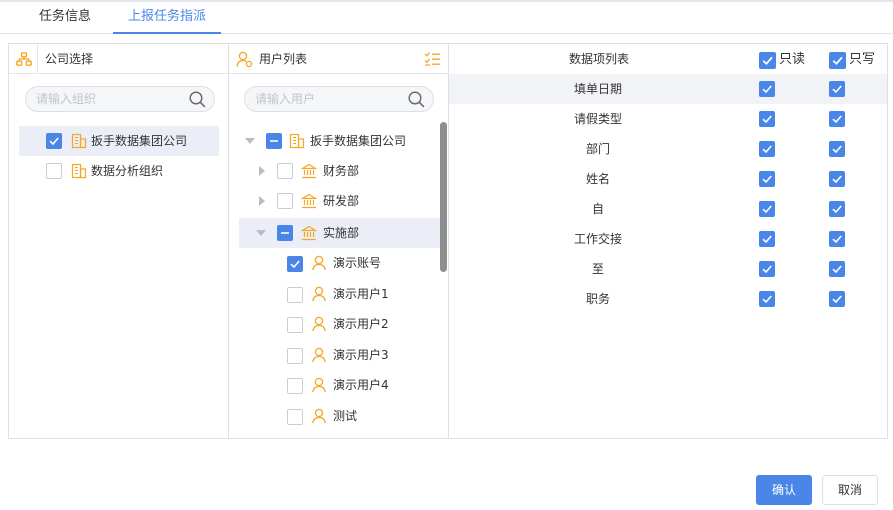  What do you see at coordinates (668, 269) in the screenshot?
I see `field-row: 至` at bounding box center [668, 269].